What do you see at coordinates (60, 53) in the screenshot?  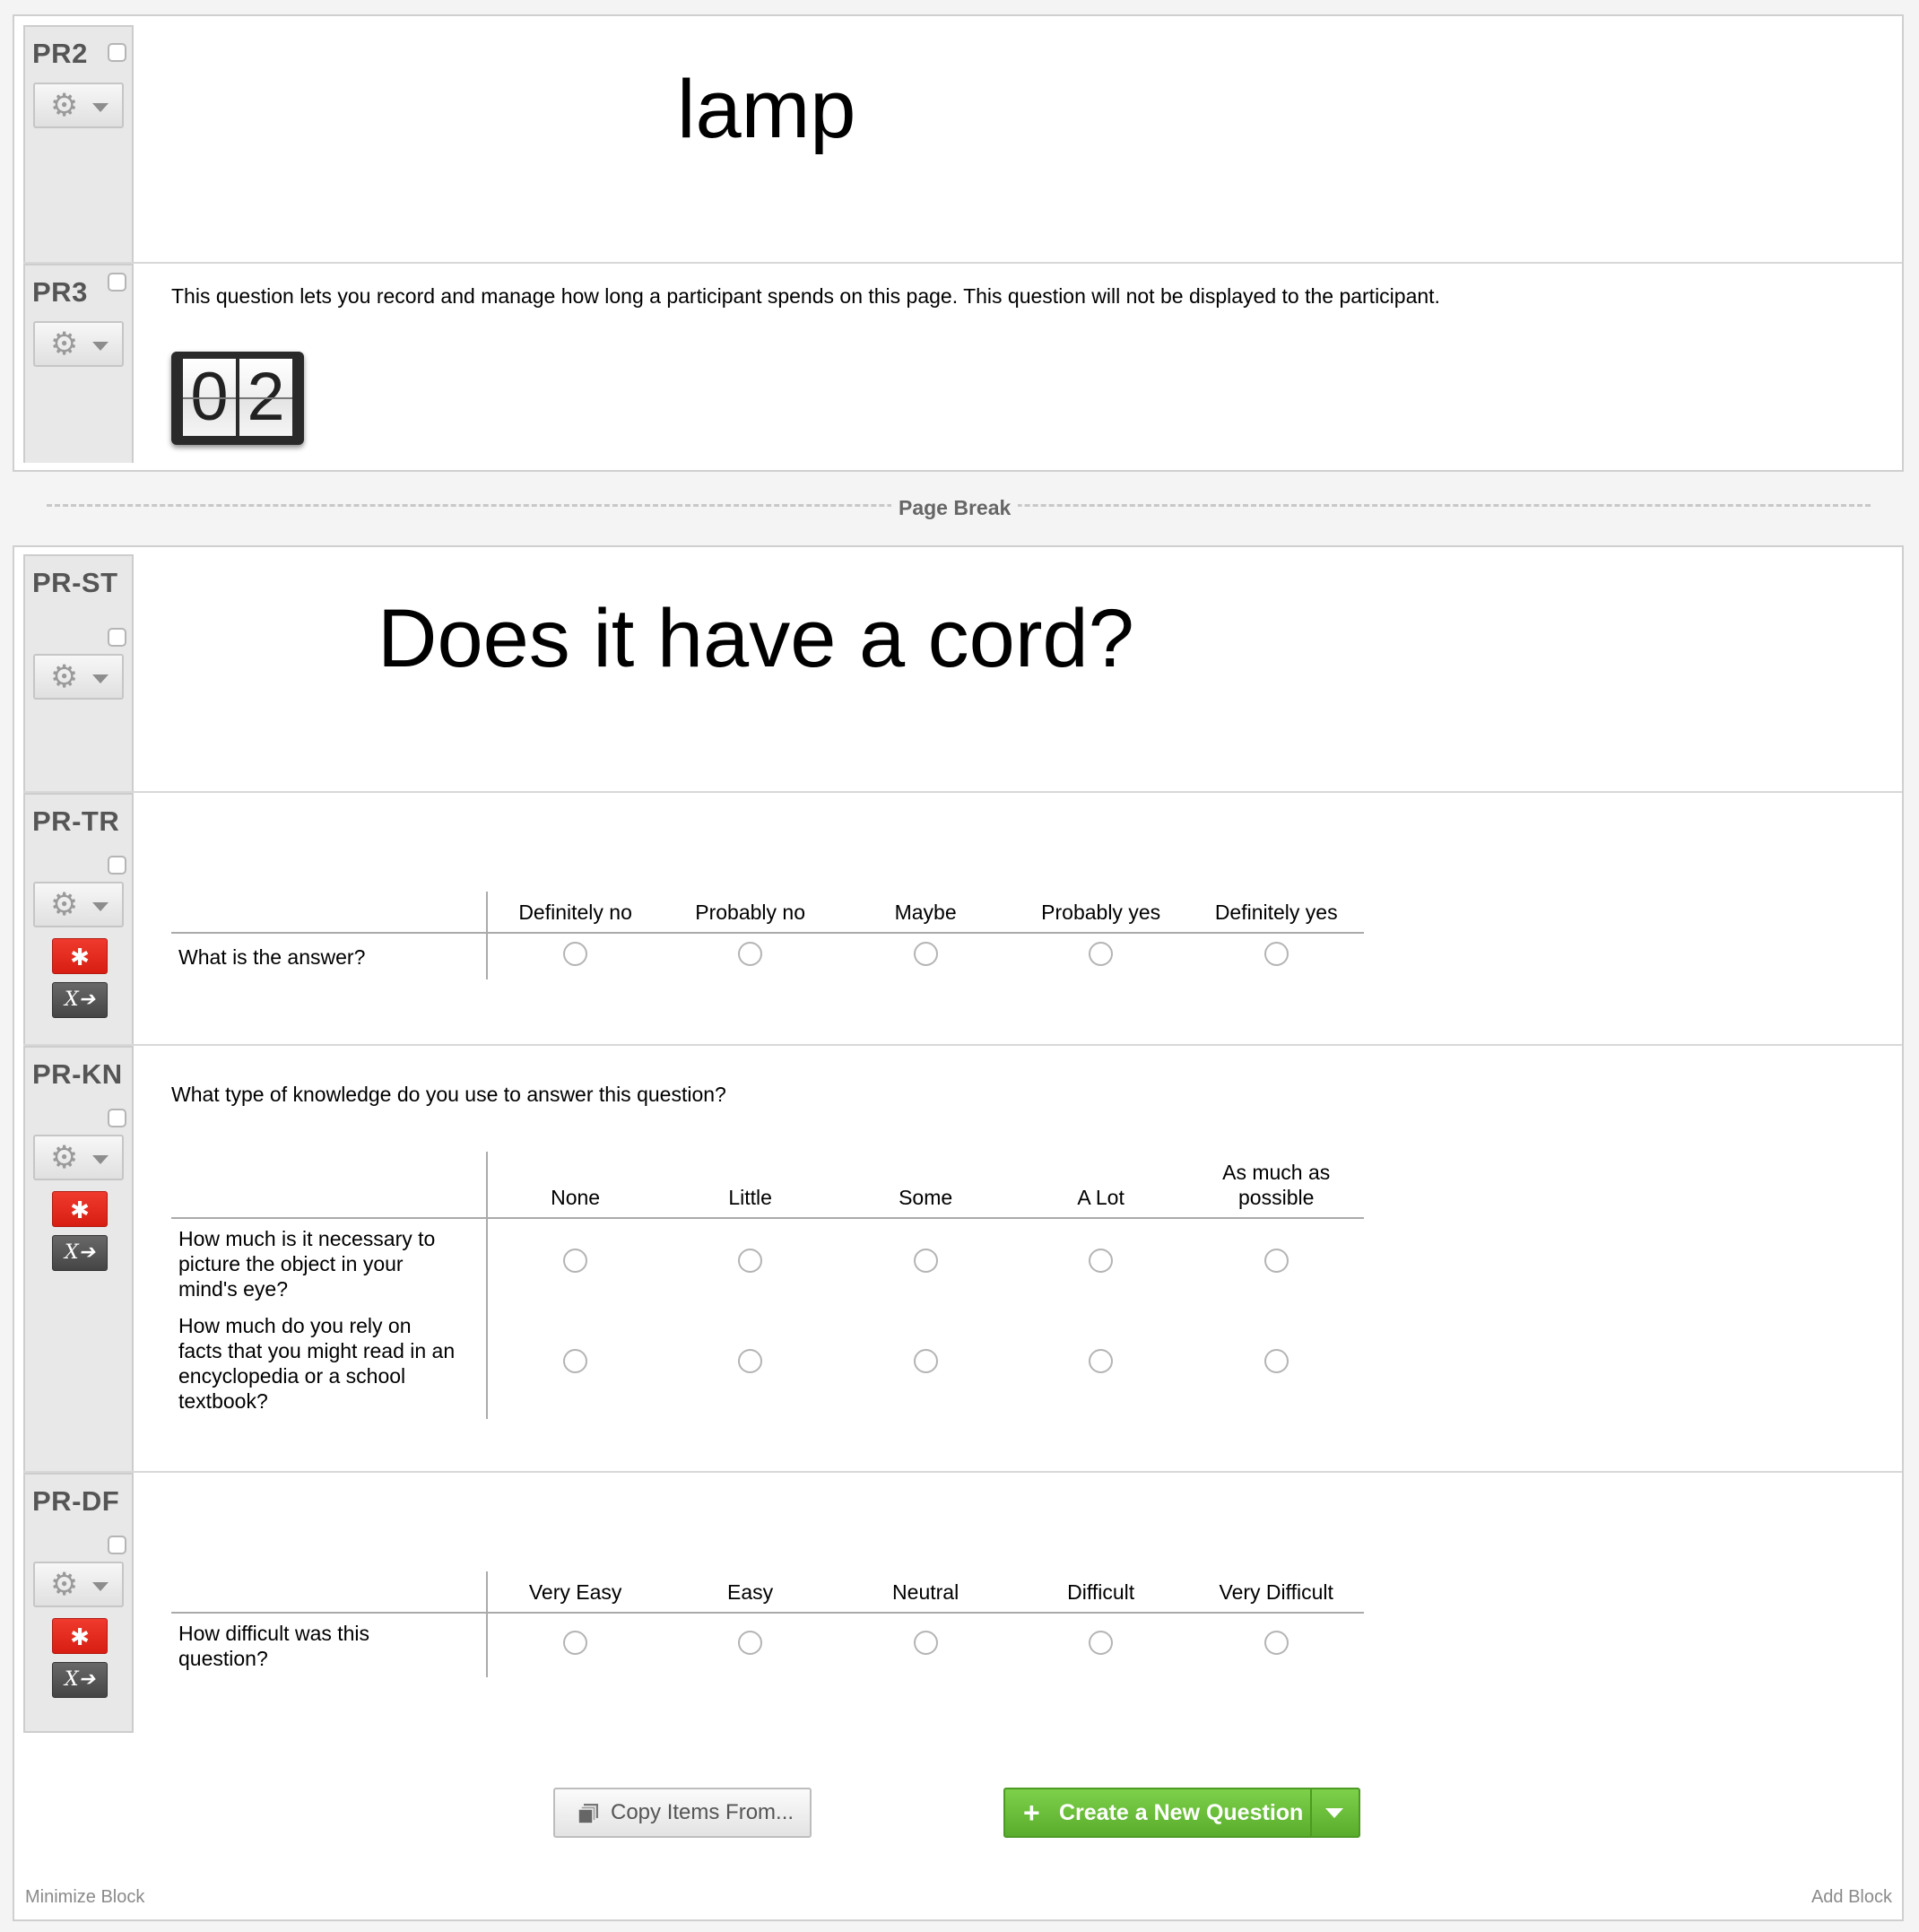 I see `question-id: PR2` at bounding box center [60, 53].